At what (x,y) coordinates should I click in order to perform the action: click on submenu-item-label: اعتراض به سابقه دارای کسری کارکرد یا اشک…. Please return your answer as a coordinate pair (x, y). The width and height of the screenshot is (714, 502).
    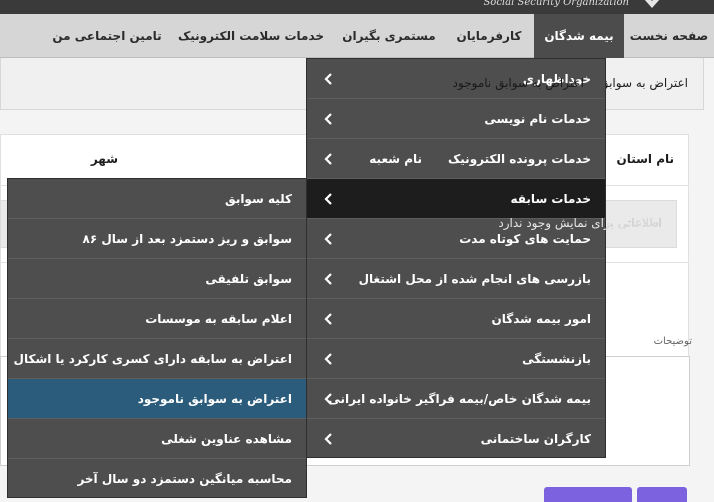
    Looking at the image, I should click on (152, 359).